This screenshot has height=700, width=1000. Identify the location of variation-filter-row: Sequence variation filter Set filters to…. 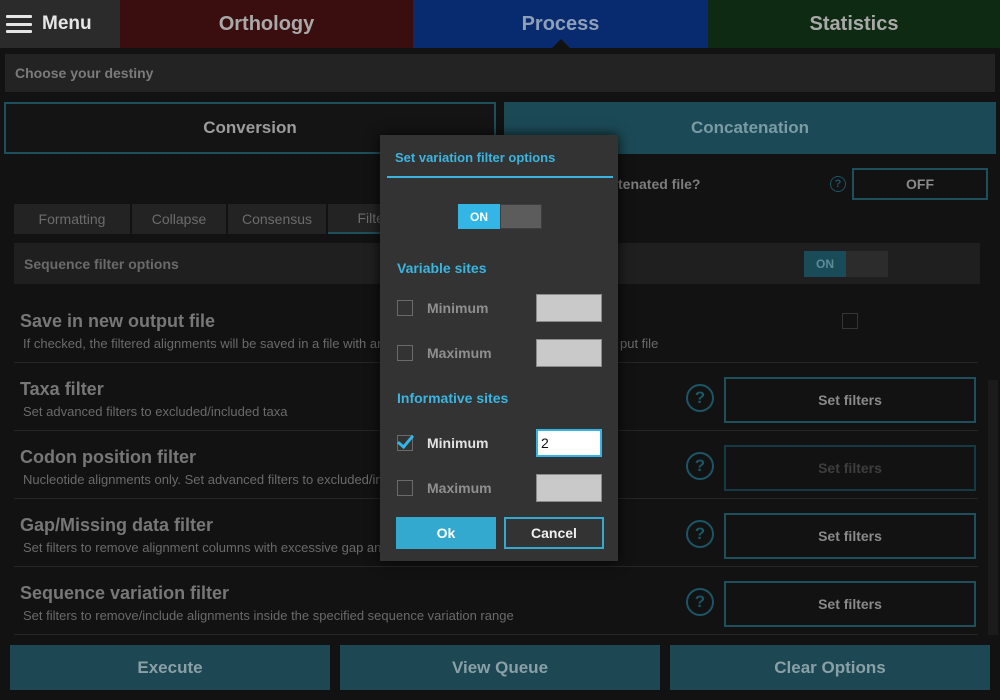
(496, 602).